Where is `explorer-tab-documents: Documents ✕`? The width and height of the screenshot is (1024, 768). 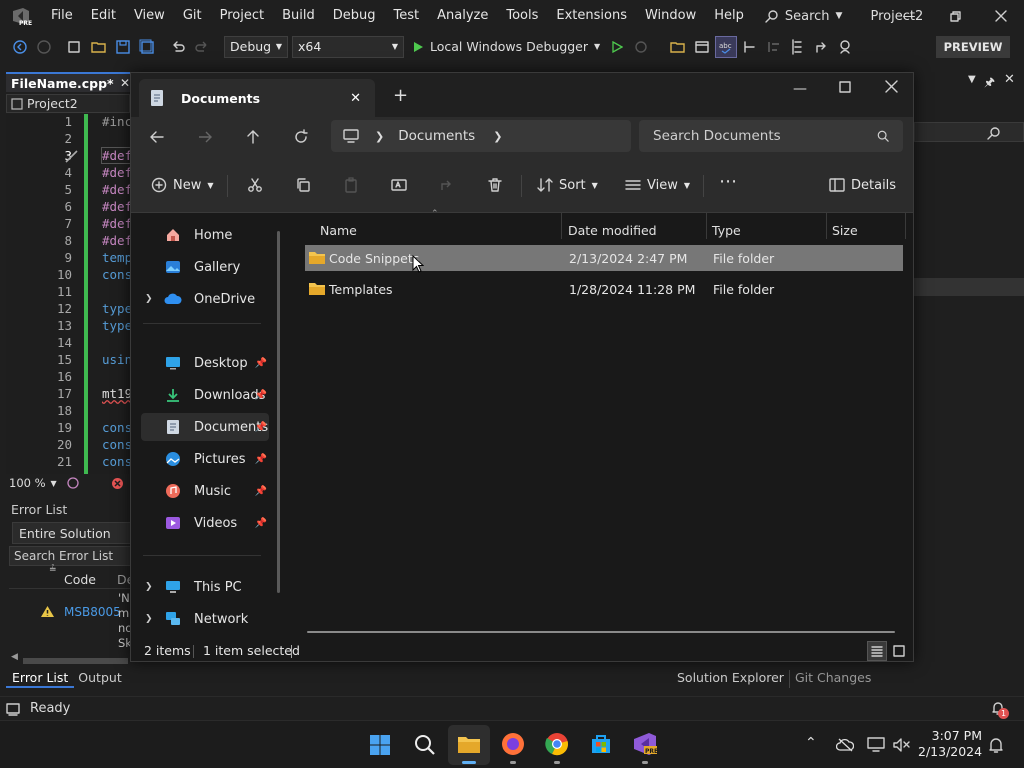
explorer-tab-documents: Documents ✕ is located at coordinates (257, 98).